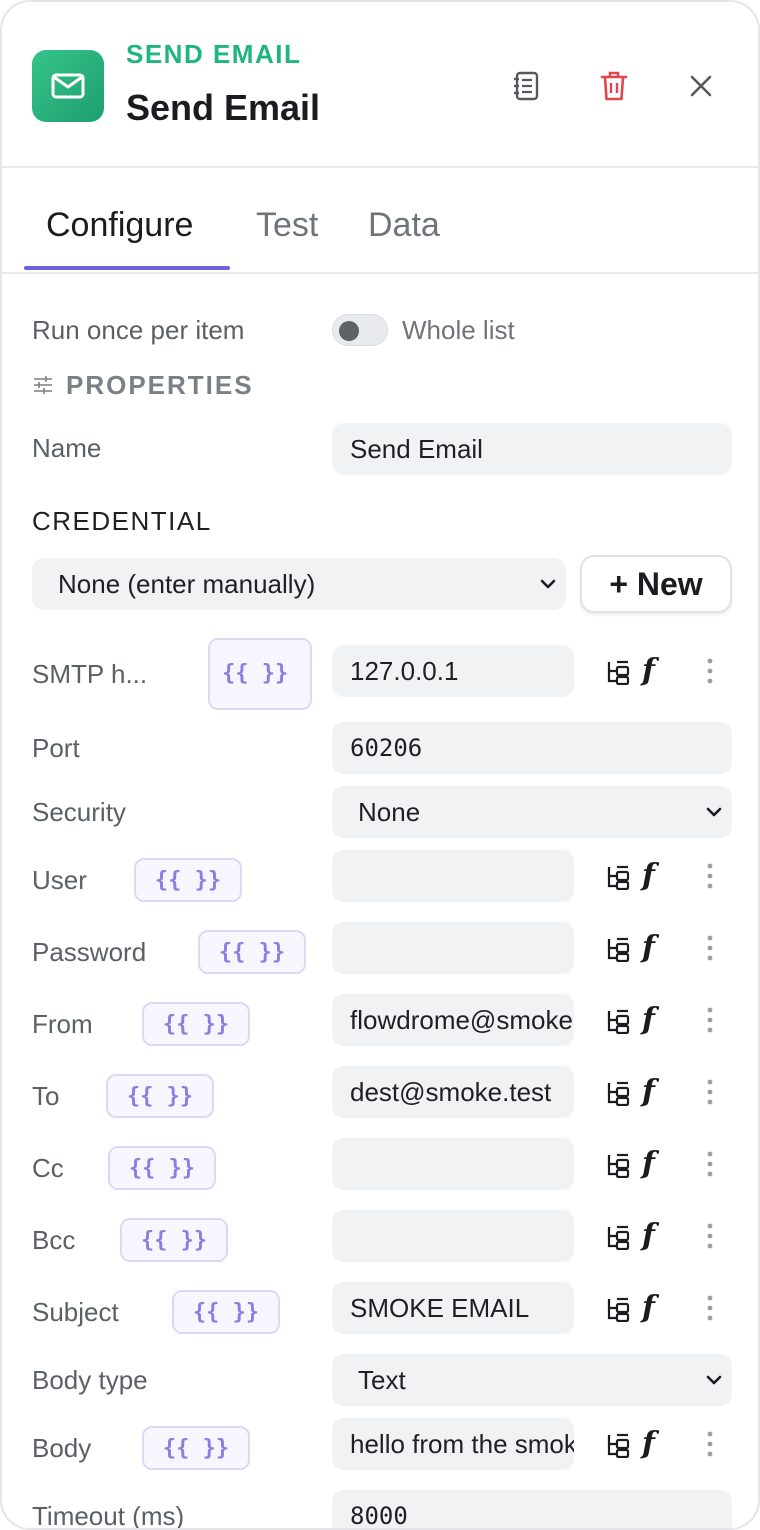  I want to click on subject-label: Subject, so click(75, 1312).